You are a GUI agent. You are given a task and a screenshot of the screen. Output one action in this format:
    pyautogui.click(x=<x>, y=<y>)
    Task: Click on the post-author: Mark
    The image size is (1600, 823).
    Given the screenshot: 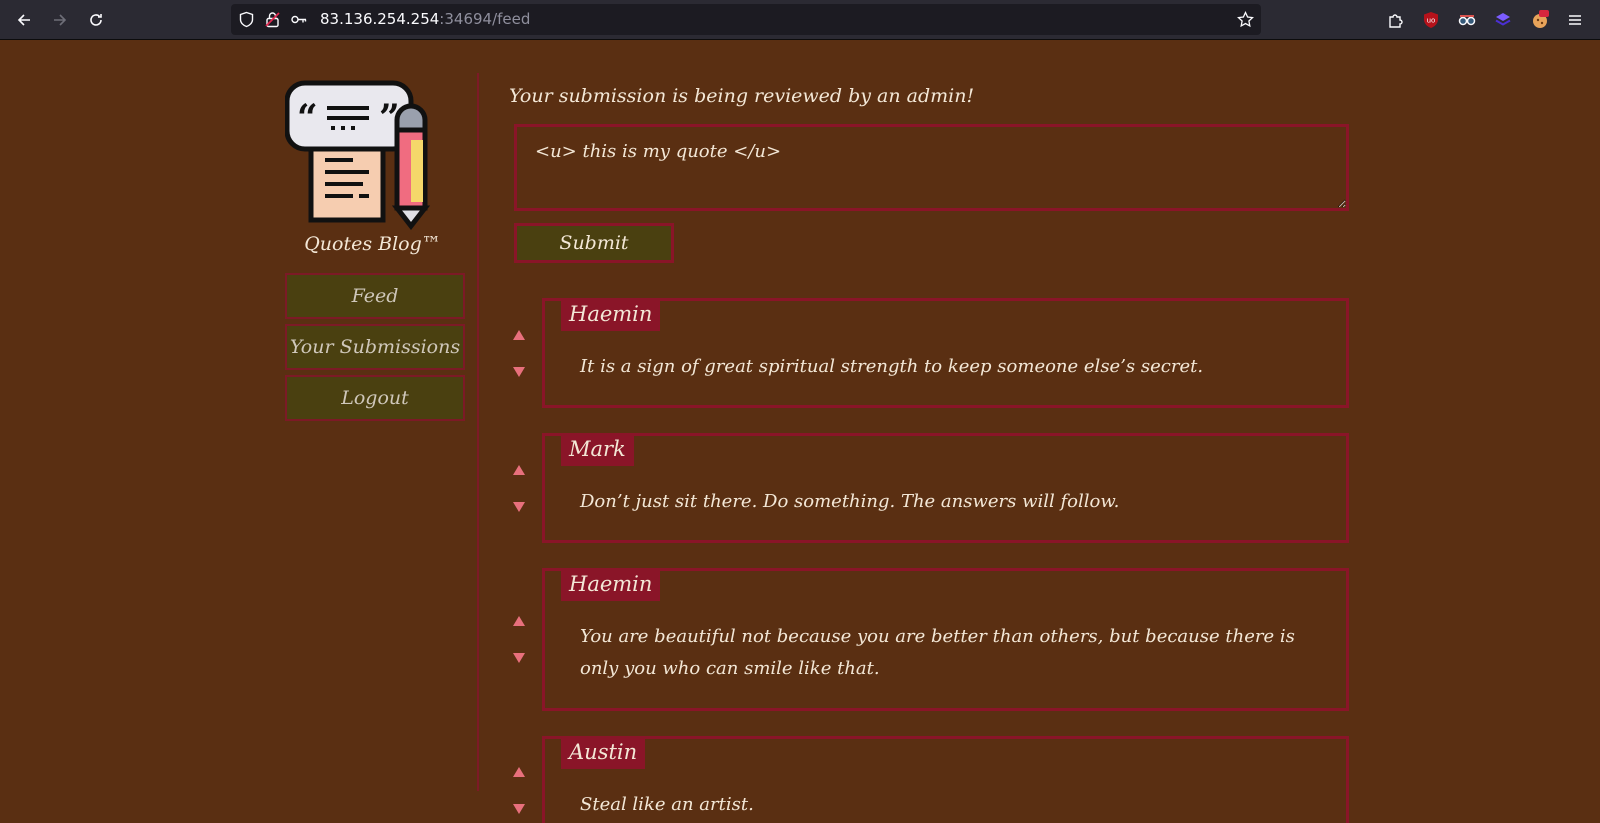 What is the action you would take?
    pyautogui.click(x=597, y=449)
    